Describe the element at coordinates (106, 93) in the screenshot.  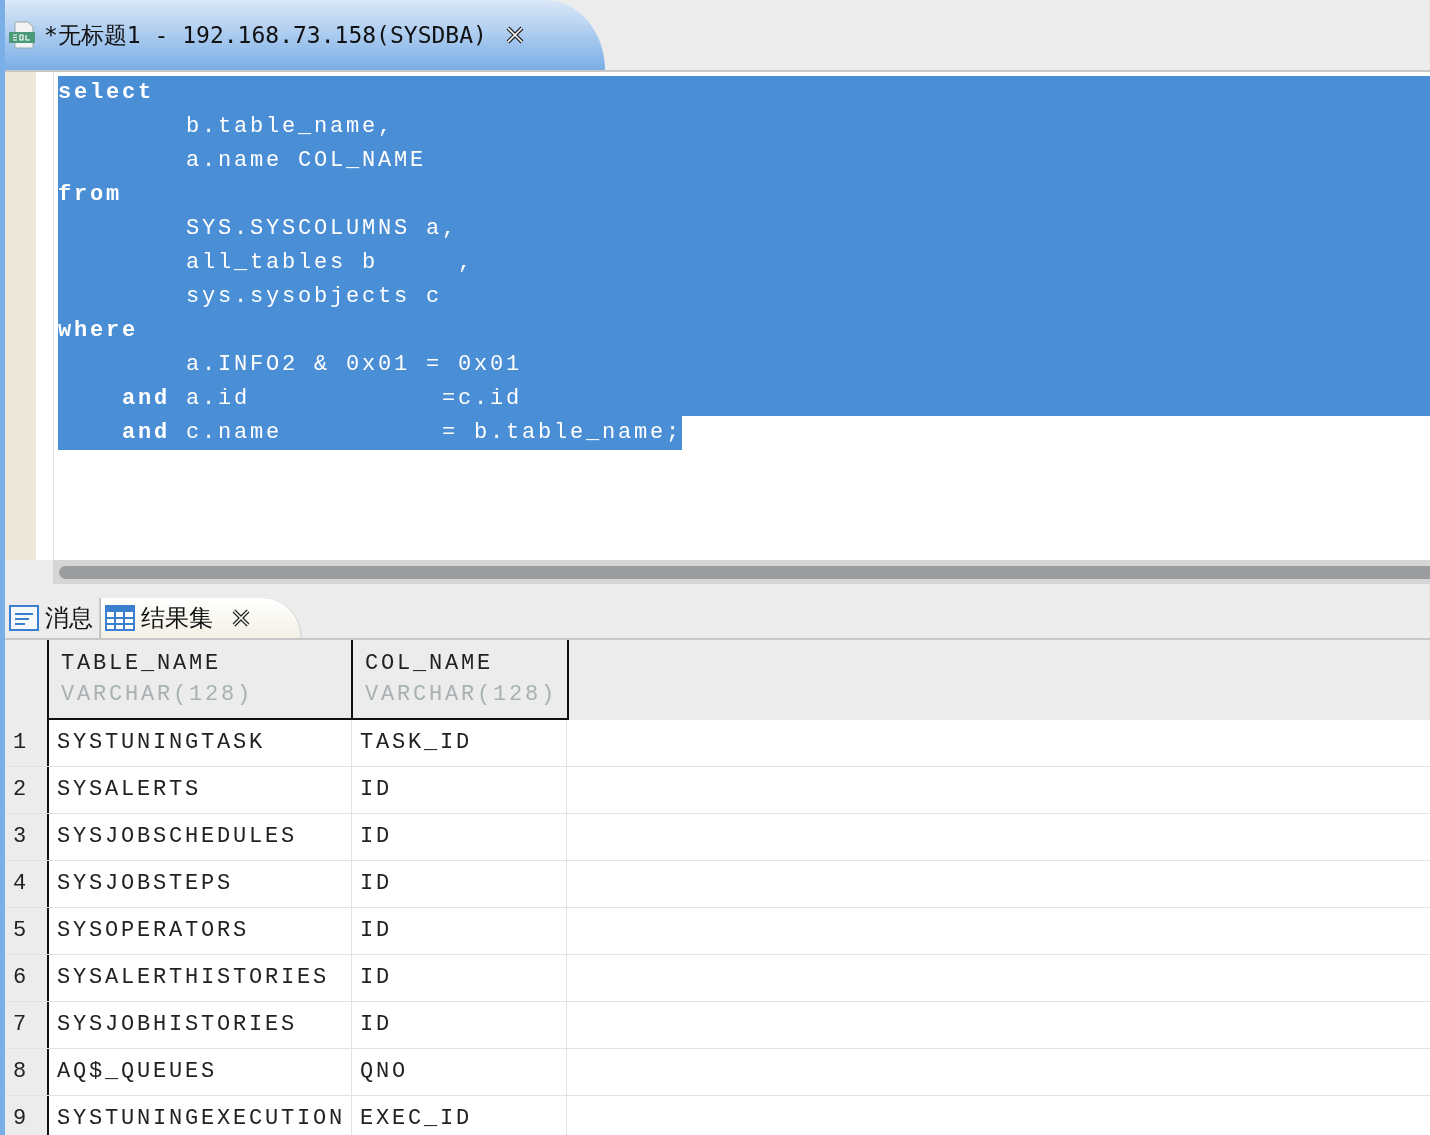
I see `code-line: select` at that location.